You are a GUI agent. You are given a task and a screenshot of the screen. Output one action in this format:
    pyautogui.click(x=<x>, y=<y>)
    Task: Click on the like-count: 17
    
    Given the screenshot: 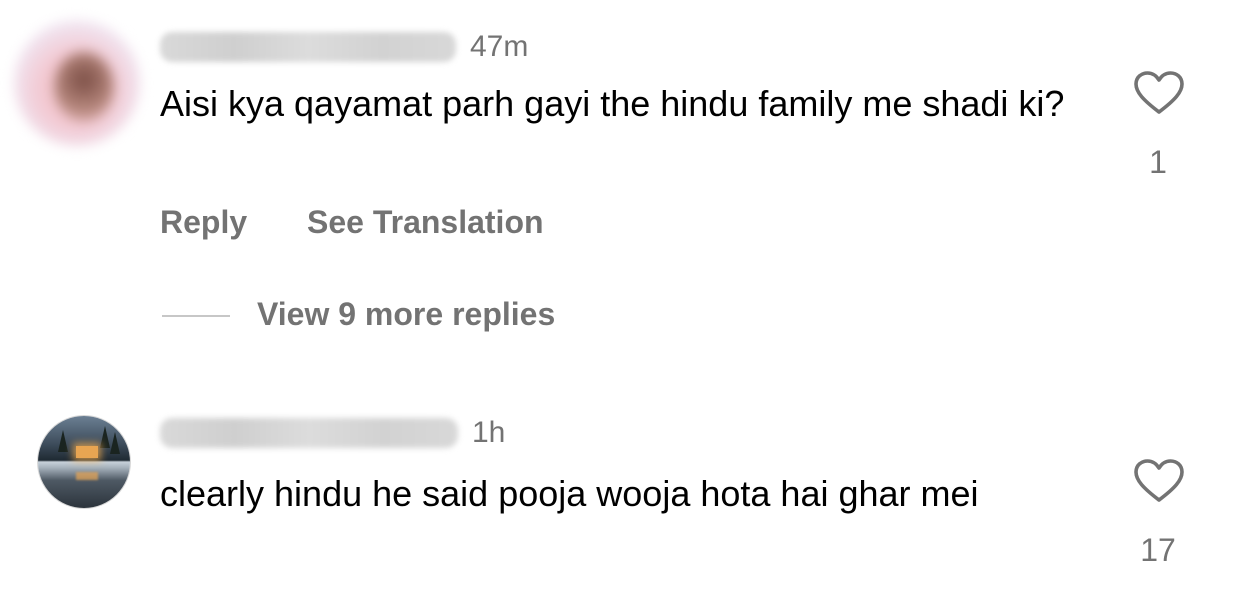 What is the action you would take?
    pyautogui.click(x=1158, y=550)
    